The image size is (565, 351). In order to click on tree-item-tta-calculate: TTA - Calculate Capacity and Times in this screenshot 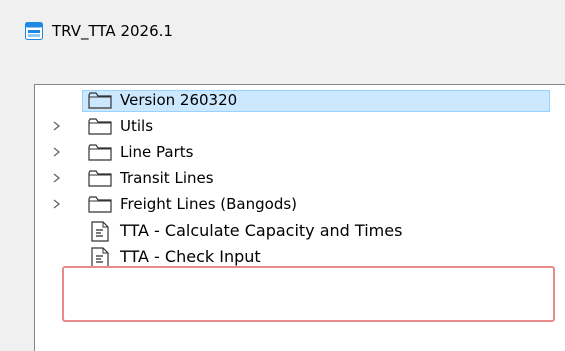, I will do `click(300, 231)`.